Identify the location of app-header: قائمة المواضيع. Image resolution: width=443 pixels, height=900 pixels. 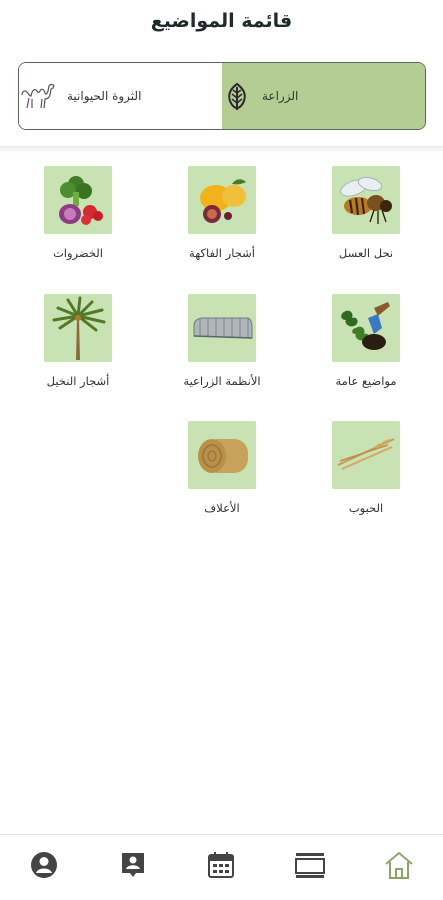
(221, 20).